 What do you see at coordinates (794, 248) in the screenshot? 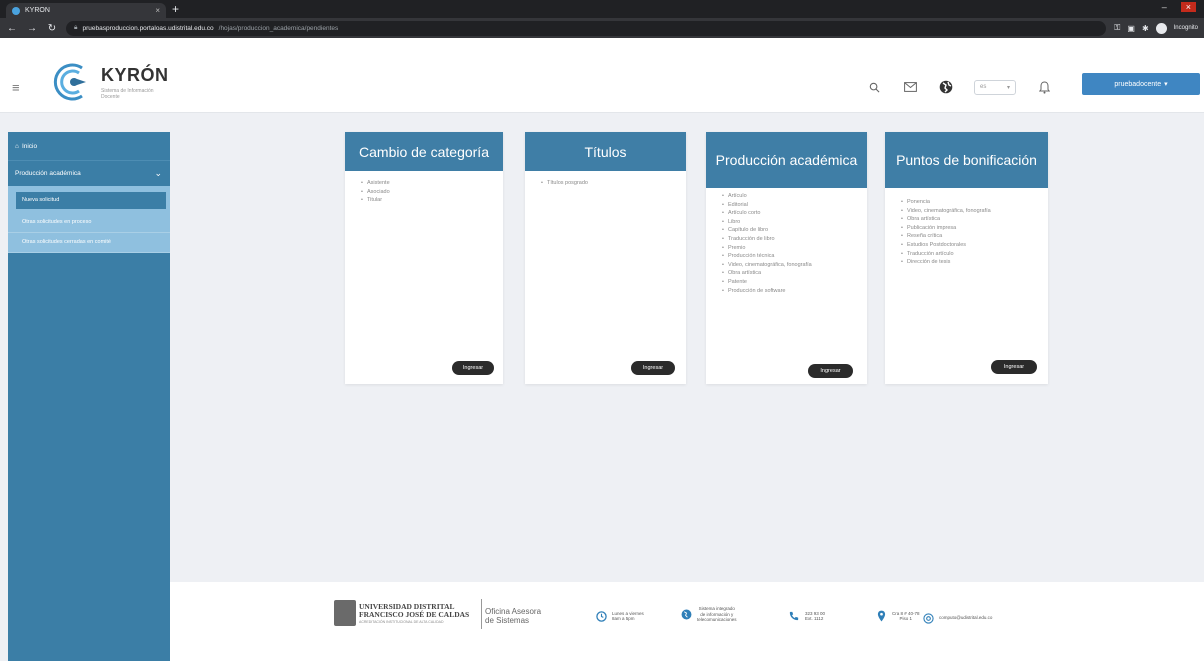
I see `list-item: Premio` at bounding box center [794, 248].